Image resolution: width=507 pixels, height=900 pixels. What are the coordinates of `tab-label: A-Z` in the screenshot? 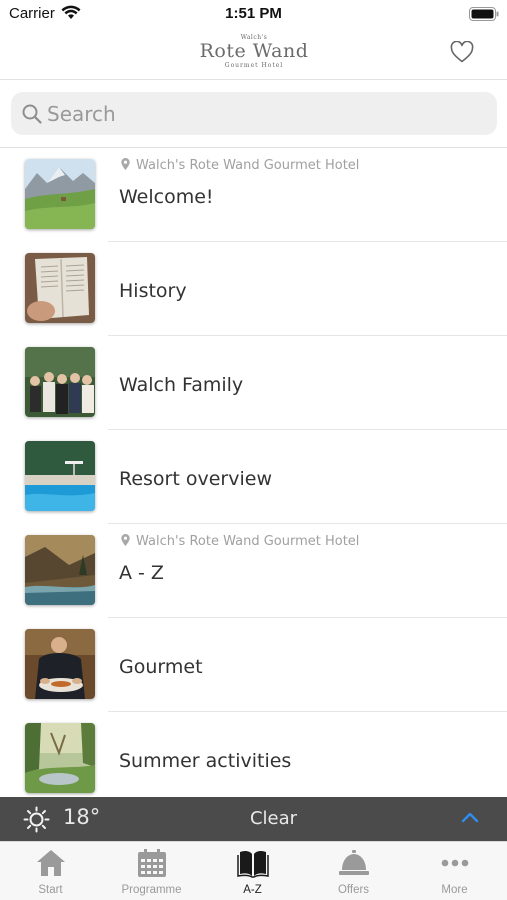 It's located at (252, 890).